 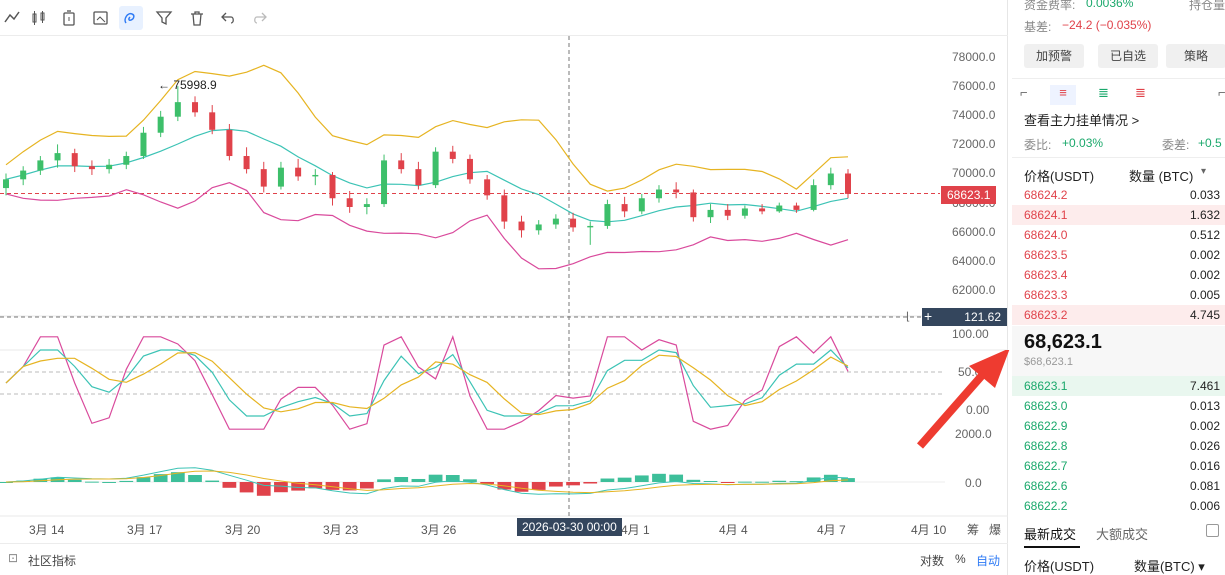 I want to click on settings-sheet-icon, so click(x=101, y=18).